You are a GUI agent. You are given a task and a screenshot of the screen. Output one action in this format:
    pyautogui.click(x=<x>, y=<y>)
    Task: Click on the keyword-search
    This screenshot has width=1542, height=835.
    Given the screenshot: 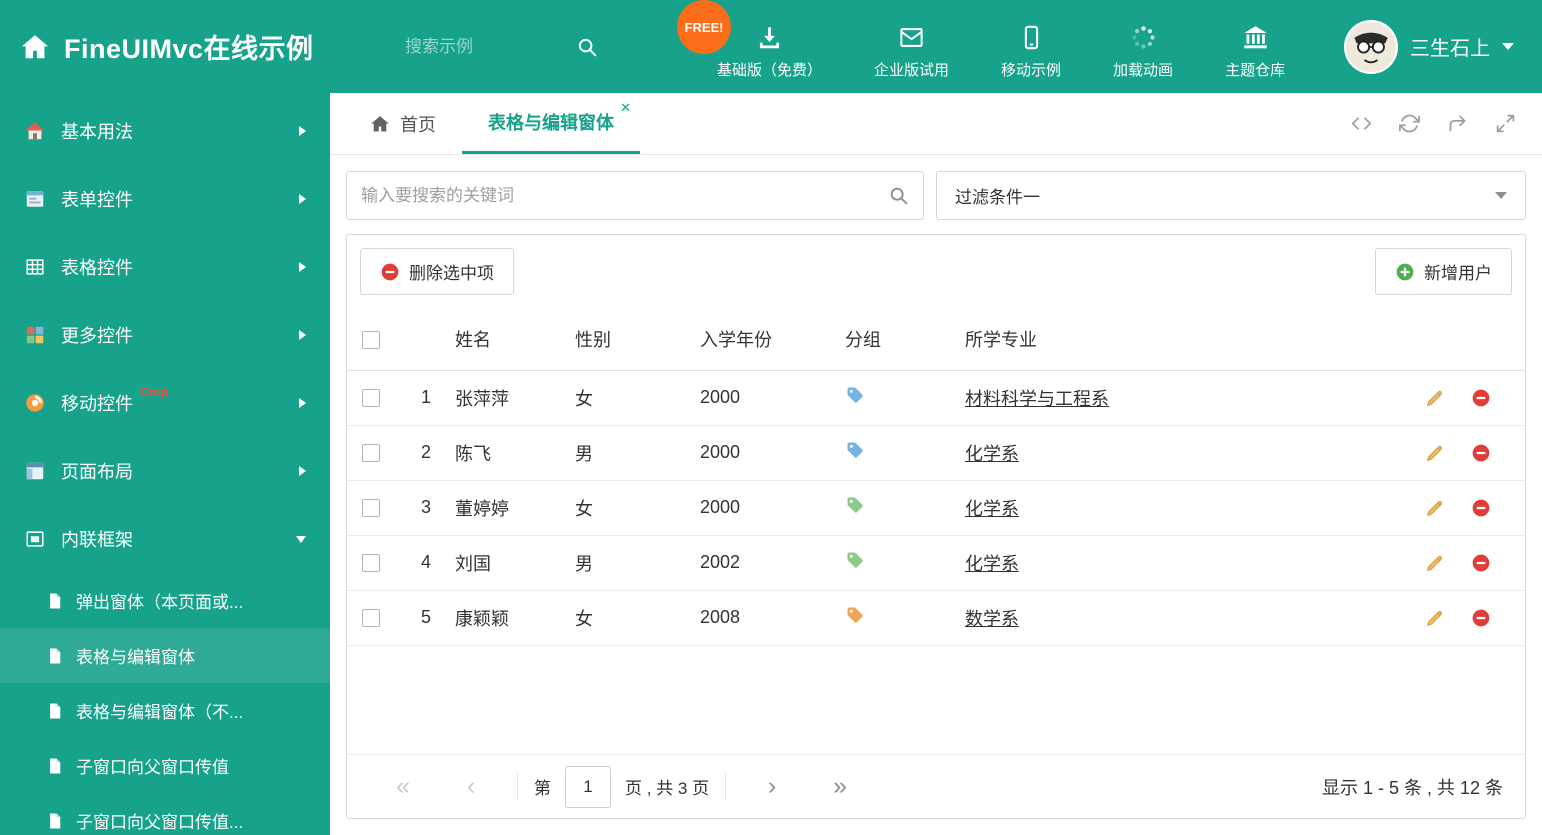 What is the action you would take?
    pyautogui.click(x=635, y=195)
    